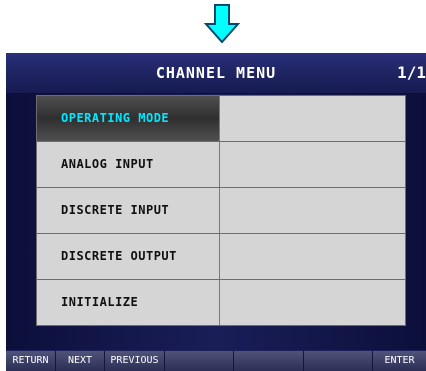 This screenshot has width=426, height=371. I want to click on title-bar: CHANNEL MENU 1/1, so click(216, 73).